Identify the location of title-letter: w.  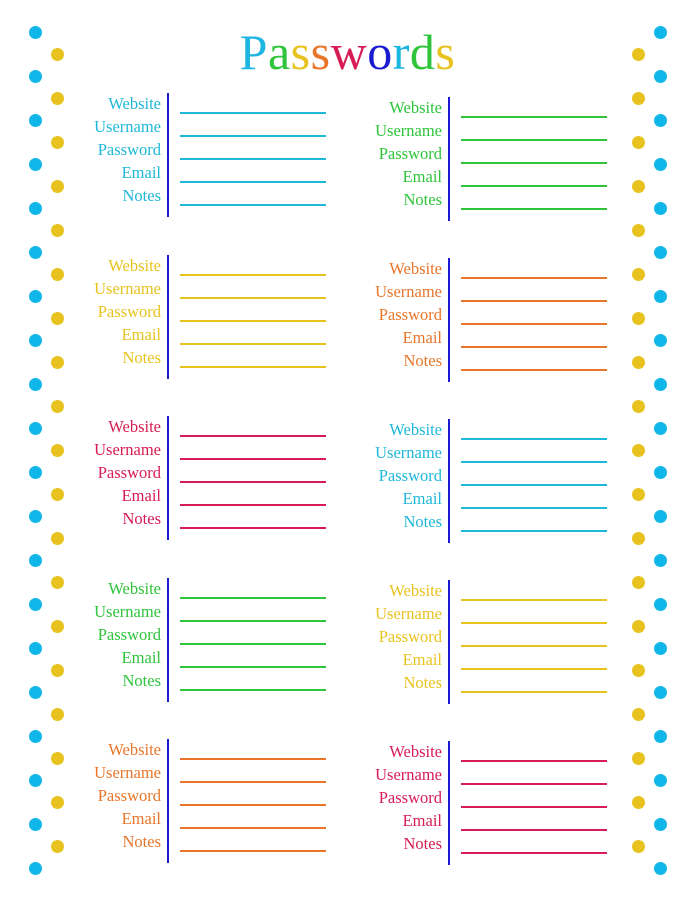
(349, 52).